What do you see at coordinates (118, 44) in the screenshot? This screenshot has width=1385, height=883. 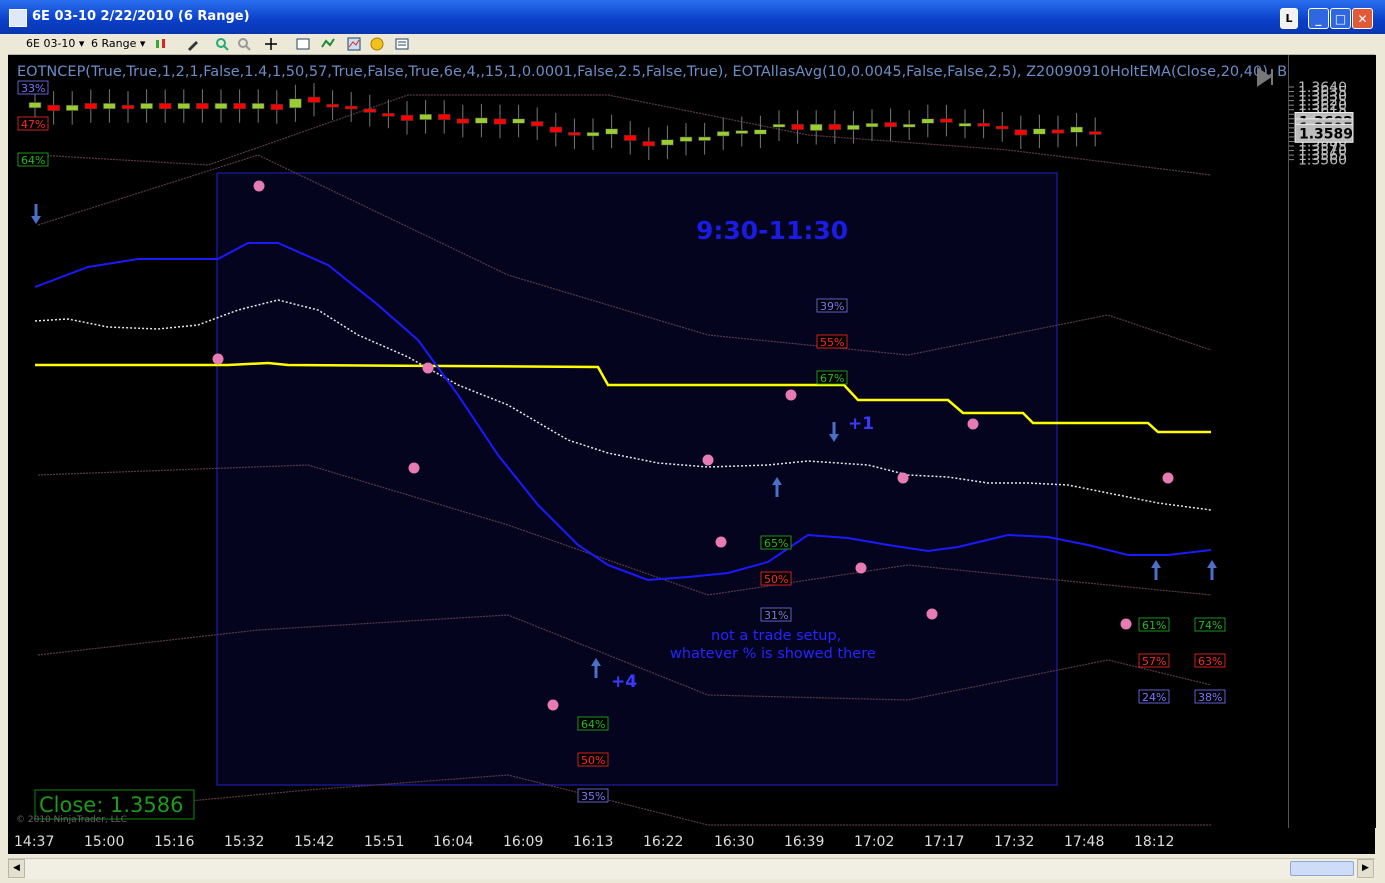 I see `interval-selector: 6 Range ▾` at bounding box center [118, 44].